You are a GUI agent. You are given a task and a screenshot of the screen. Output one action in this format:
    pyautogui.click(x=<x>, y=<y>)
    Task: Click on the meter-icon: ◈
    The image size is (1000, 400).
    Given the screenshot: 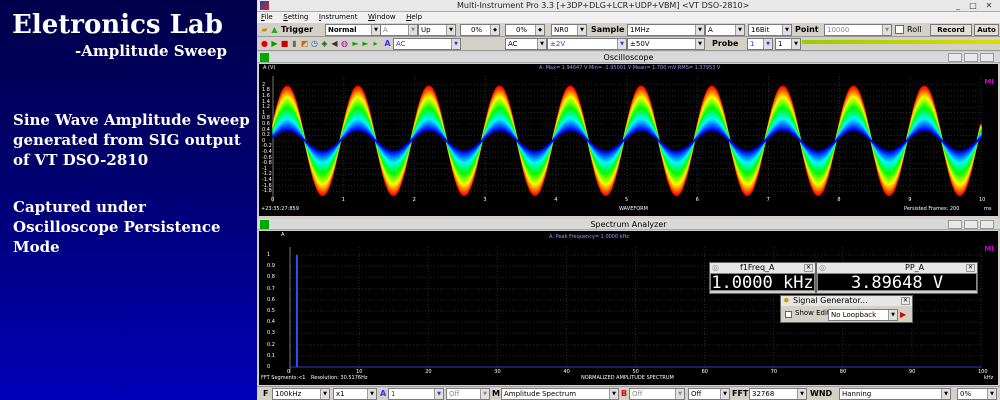 What is the action you would take?
    pyautogui.click(x=324, y=43)
    